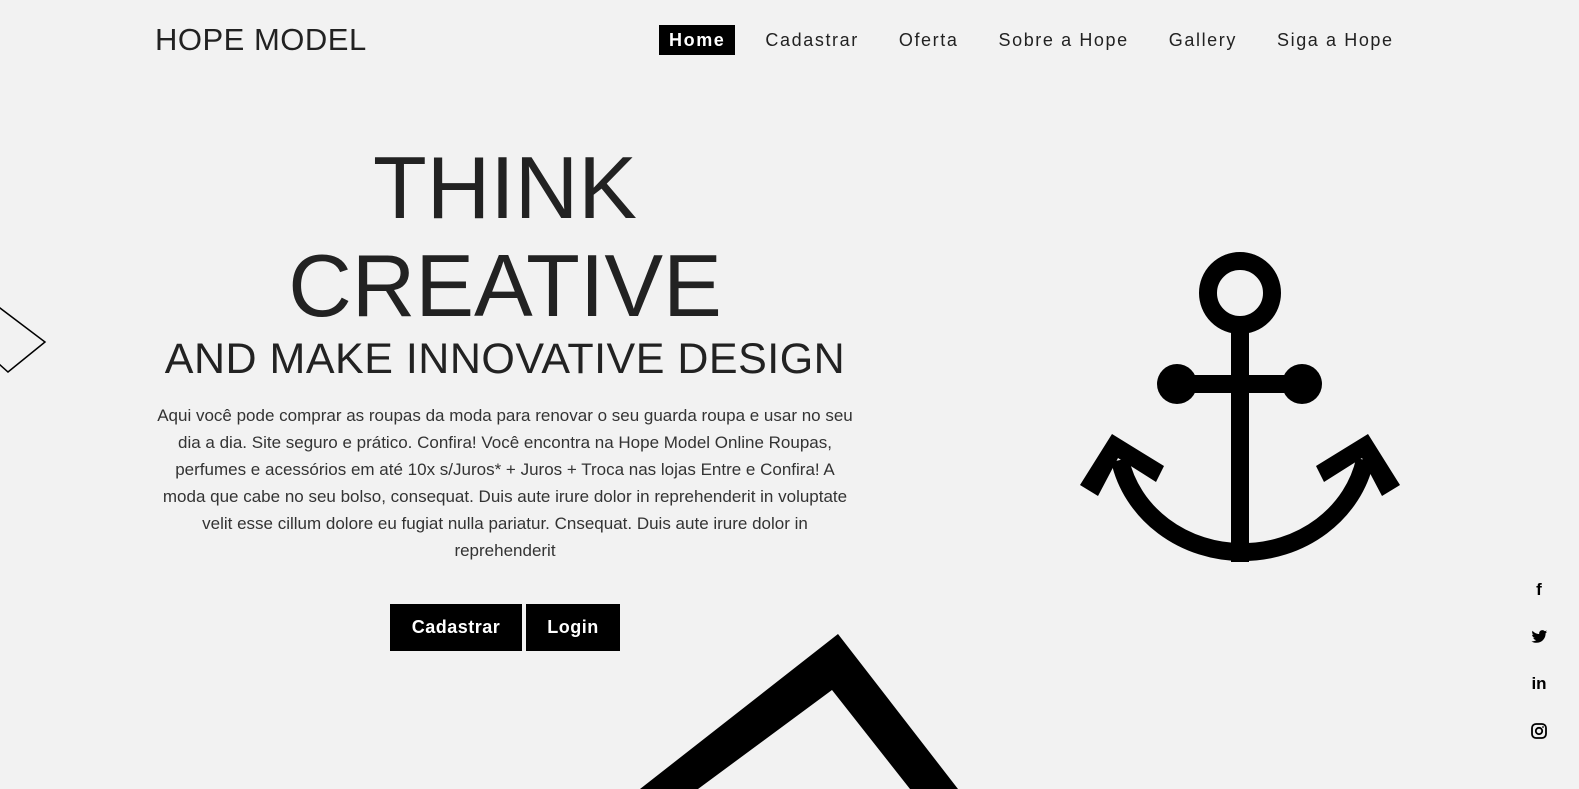 This screenshot has height=789, width=1579. I want to click on hero-subtitle: AND MAKE INNOVATIVE DESIGN, so click(505, 359).